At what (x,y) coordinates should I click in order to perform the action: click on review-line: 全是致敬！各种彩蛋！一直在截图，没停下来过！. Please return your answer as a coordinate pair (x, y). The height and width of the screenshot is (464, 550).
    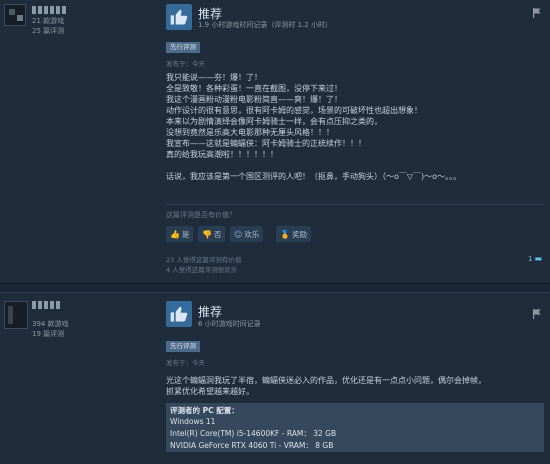
    Looking at the image, I should click on (254, 88).